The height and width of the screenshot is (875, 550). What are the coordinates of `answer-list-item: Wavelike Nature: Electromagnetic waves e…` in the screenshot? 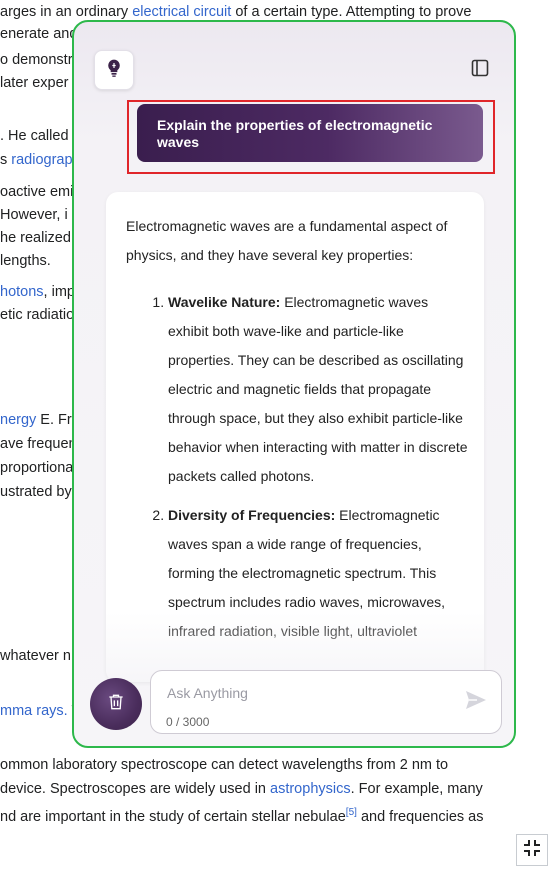 It's located at (319, 389).